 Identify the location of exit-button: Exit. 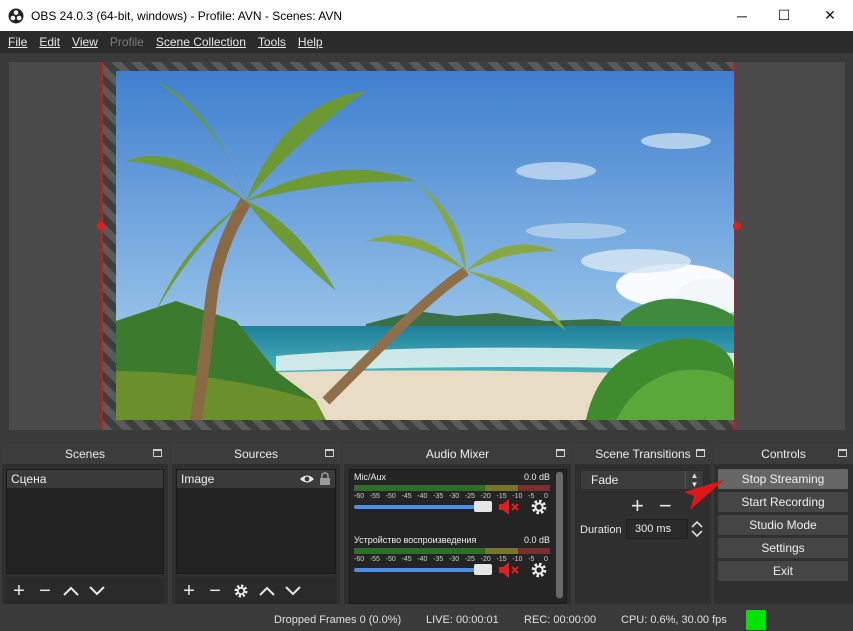
(783, 571).